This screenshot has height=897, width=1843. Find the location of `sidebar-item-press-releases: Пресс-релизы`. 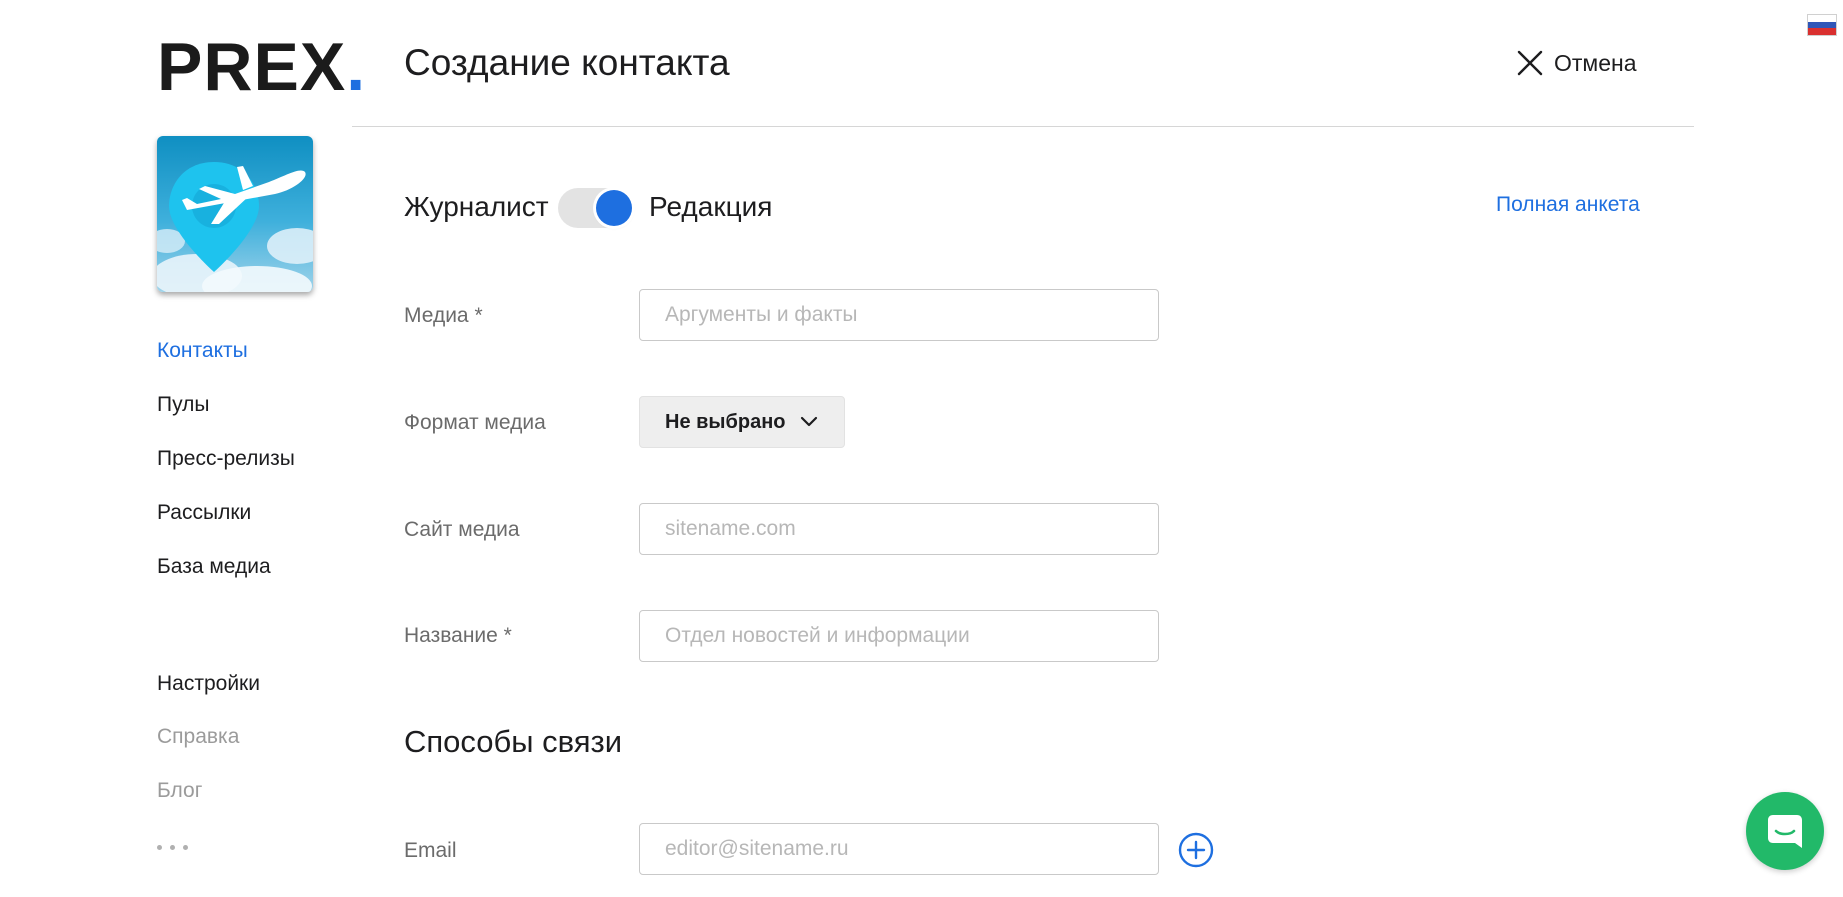

sidebar-item-press-releases: Пресс-релизы is located at coordinates (226, 459).